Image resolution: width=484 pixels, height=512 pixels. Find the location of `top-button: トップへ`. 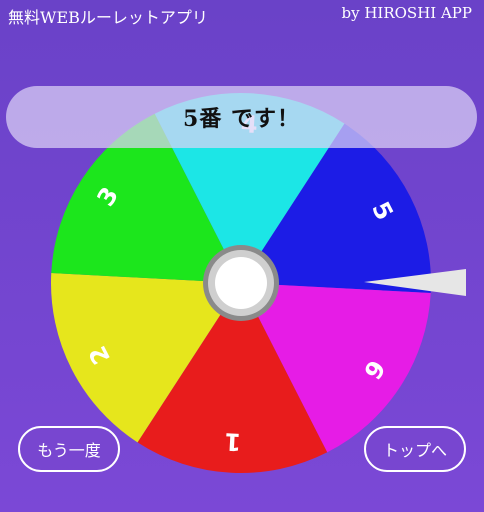

top-button: トップへ is located at coordinates (415, 449).